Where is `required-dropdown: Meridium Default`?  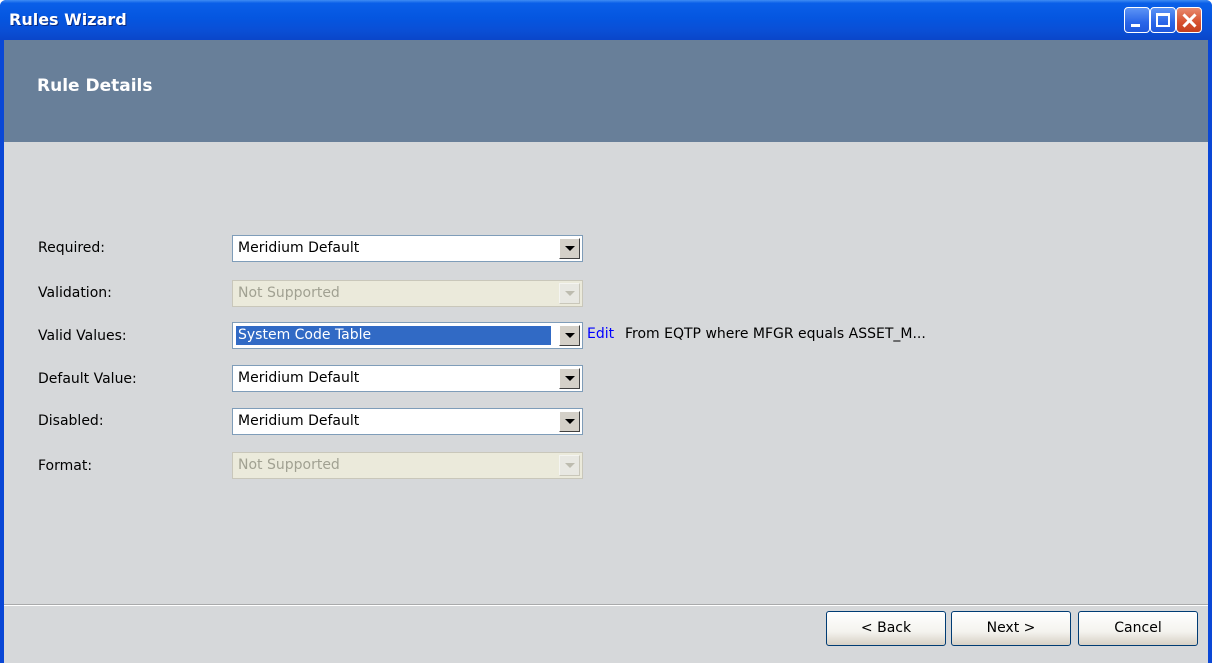 required-dropdown: Meridium Default is located at coordinates (407, 248).